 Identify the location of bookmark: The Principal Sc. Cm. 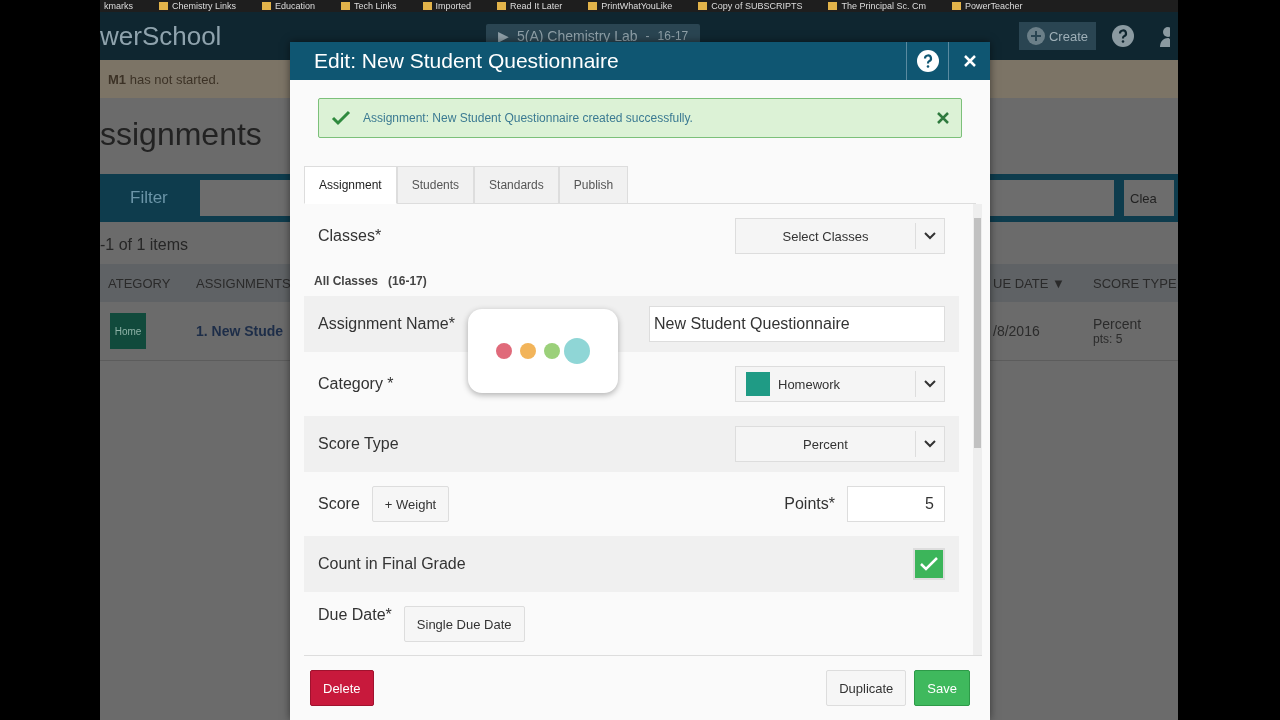
(877, 6).